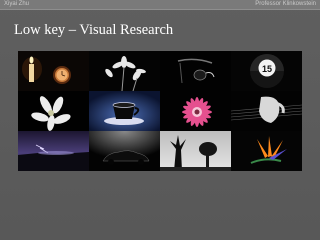 This screenshot has height=240, width=320. I want to click on photo-pink-gerbera, so click(195, 111).